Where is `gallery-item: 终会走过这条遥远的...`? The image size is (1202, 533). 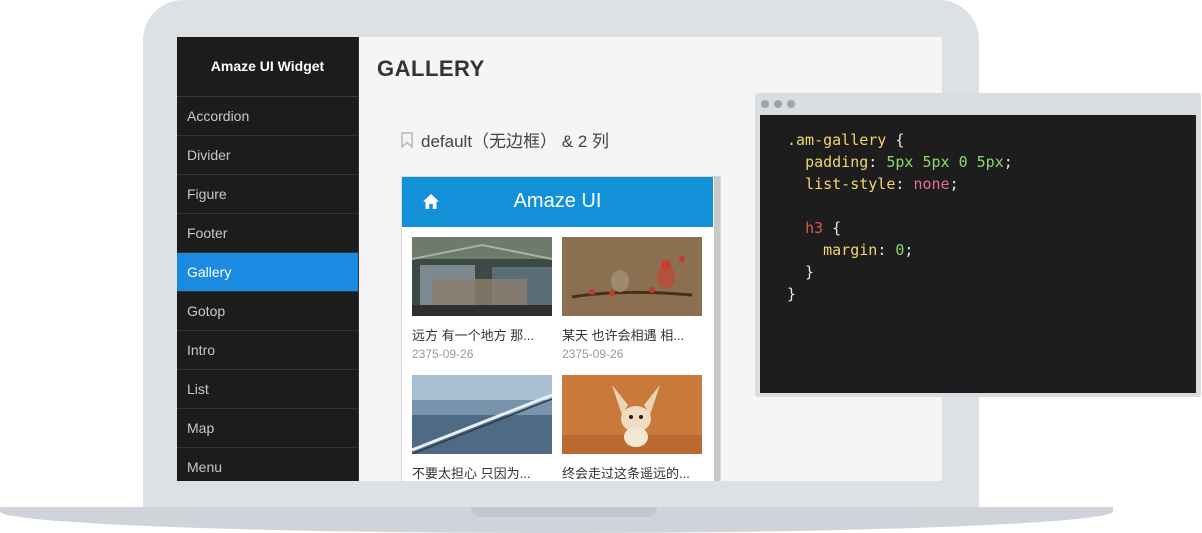 gallery-item: 终会走过这条遥远的... is located at coordinates (632, 428).